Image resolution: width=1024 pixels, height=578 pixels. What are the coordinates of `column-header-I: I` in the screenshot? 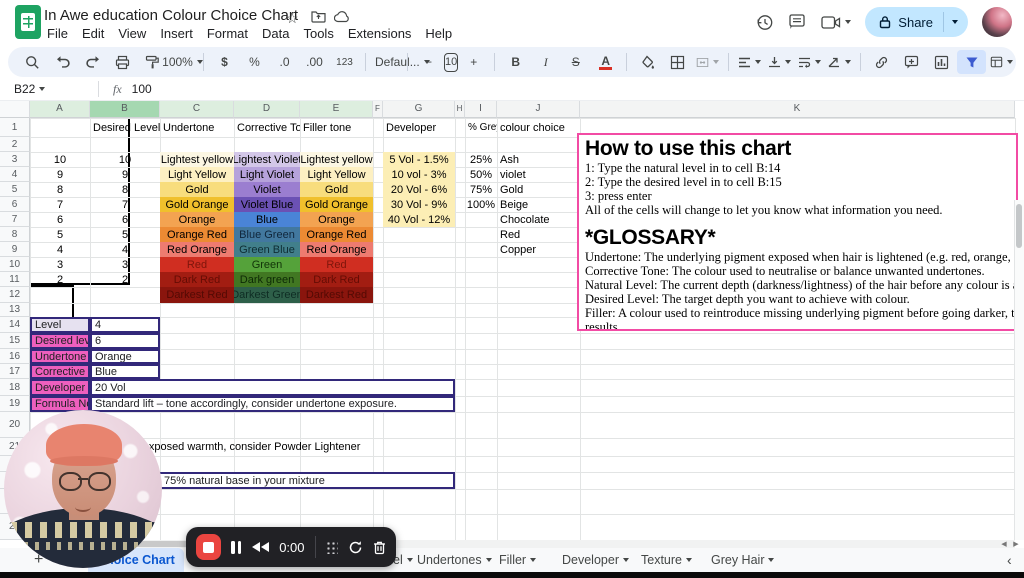 It's located at (481, 109).